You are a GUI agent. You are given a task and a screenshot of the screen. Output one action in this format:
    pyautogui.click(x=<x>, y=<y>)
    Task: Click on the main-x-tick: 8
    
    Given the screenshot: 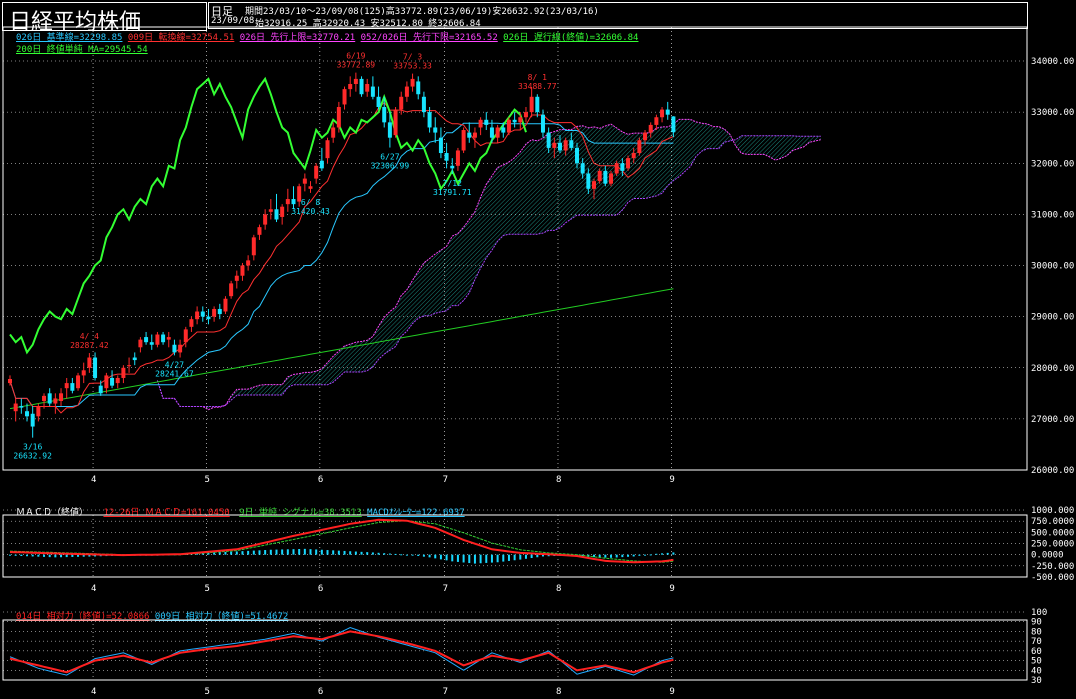 What is the action you would take?
    pyautogui.click(x=558, y=480)
    